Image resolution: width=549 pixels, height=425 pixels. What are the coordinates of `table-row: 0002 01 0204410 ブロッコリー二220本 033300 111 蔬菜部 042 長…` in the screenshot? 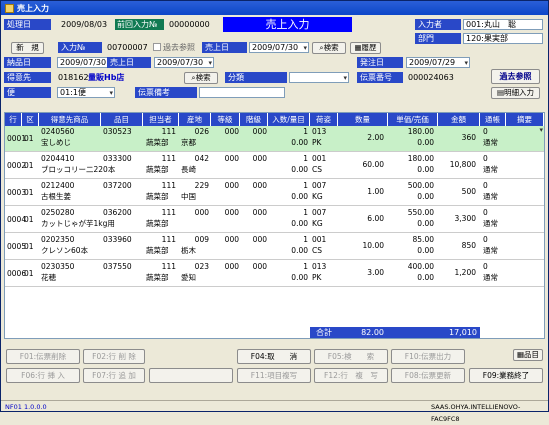 It's located at (274, 166).